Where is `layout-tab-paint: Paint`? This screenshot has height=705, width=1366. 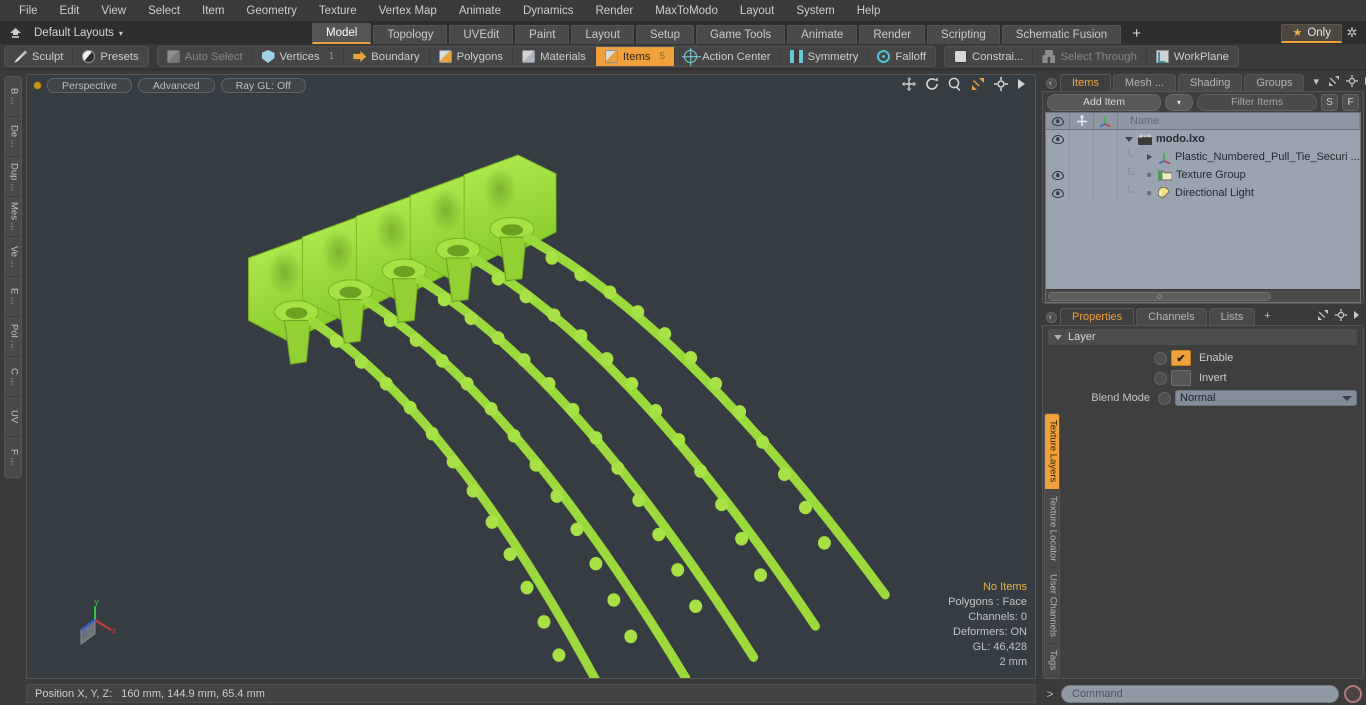 layout-tab-paint: Paint is located at coordinates (542, 34).